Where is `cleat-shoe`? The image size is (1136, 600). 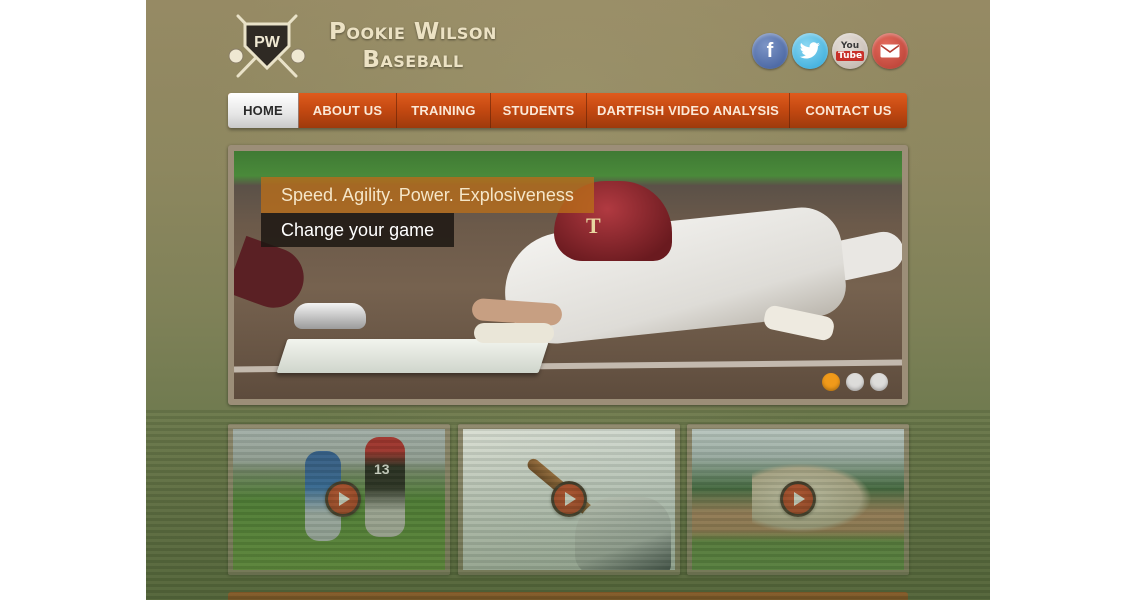 cleat-shoe is located at coordinates (330, 316).